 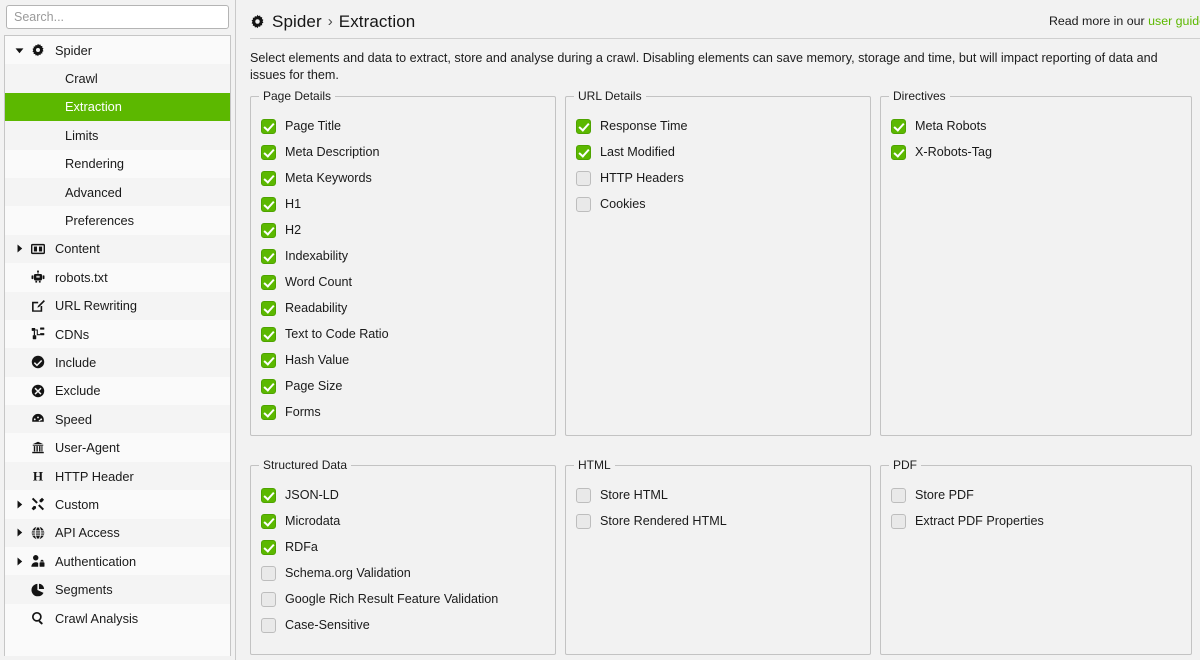 What do you see at coordinates (305, 465) in the screenshot?
I see `group-title-structured-data: Structured Data` at bounding box center [305, 465].